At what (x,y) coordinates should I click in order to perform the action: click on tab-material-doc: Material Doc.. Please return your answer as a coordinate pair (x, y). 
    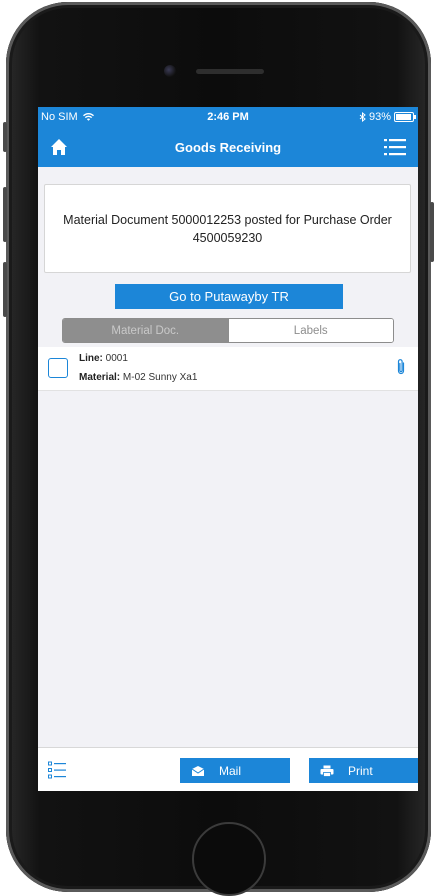
    Looking at the image, I should click on (145, 330).